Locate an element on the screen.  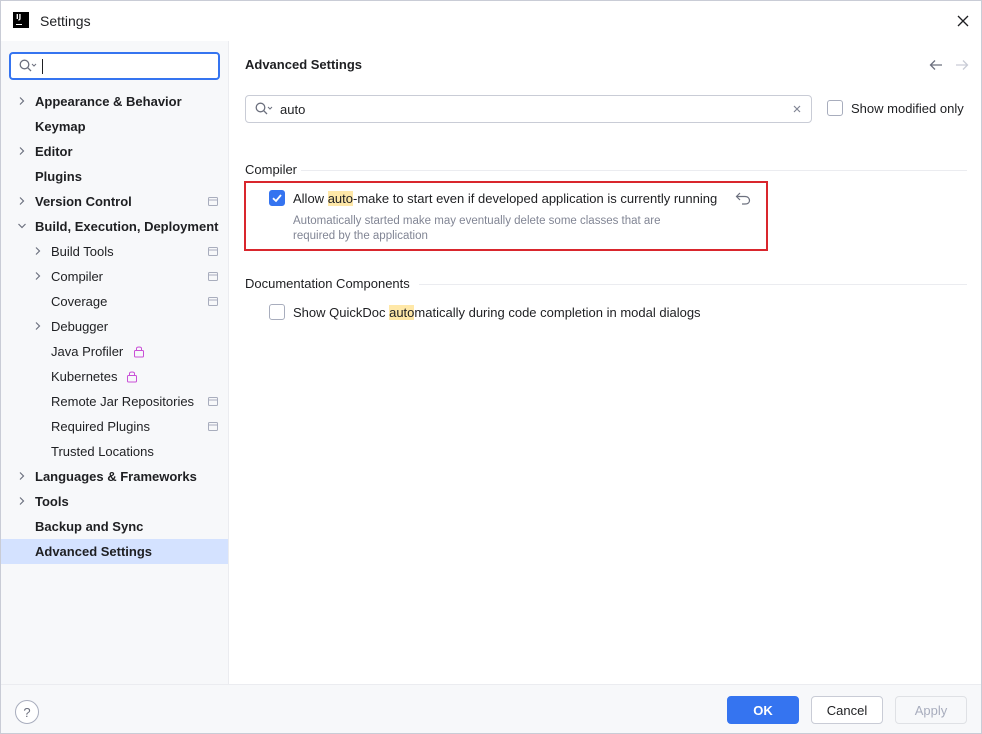
text-caret is located at coordinates (42, 66).